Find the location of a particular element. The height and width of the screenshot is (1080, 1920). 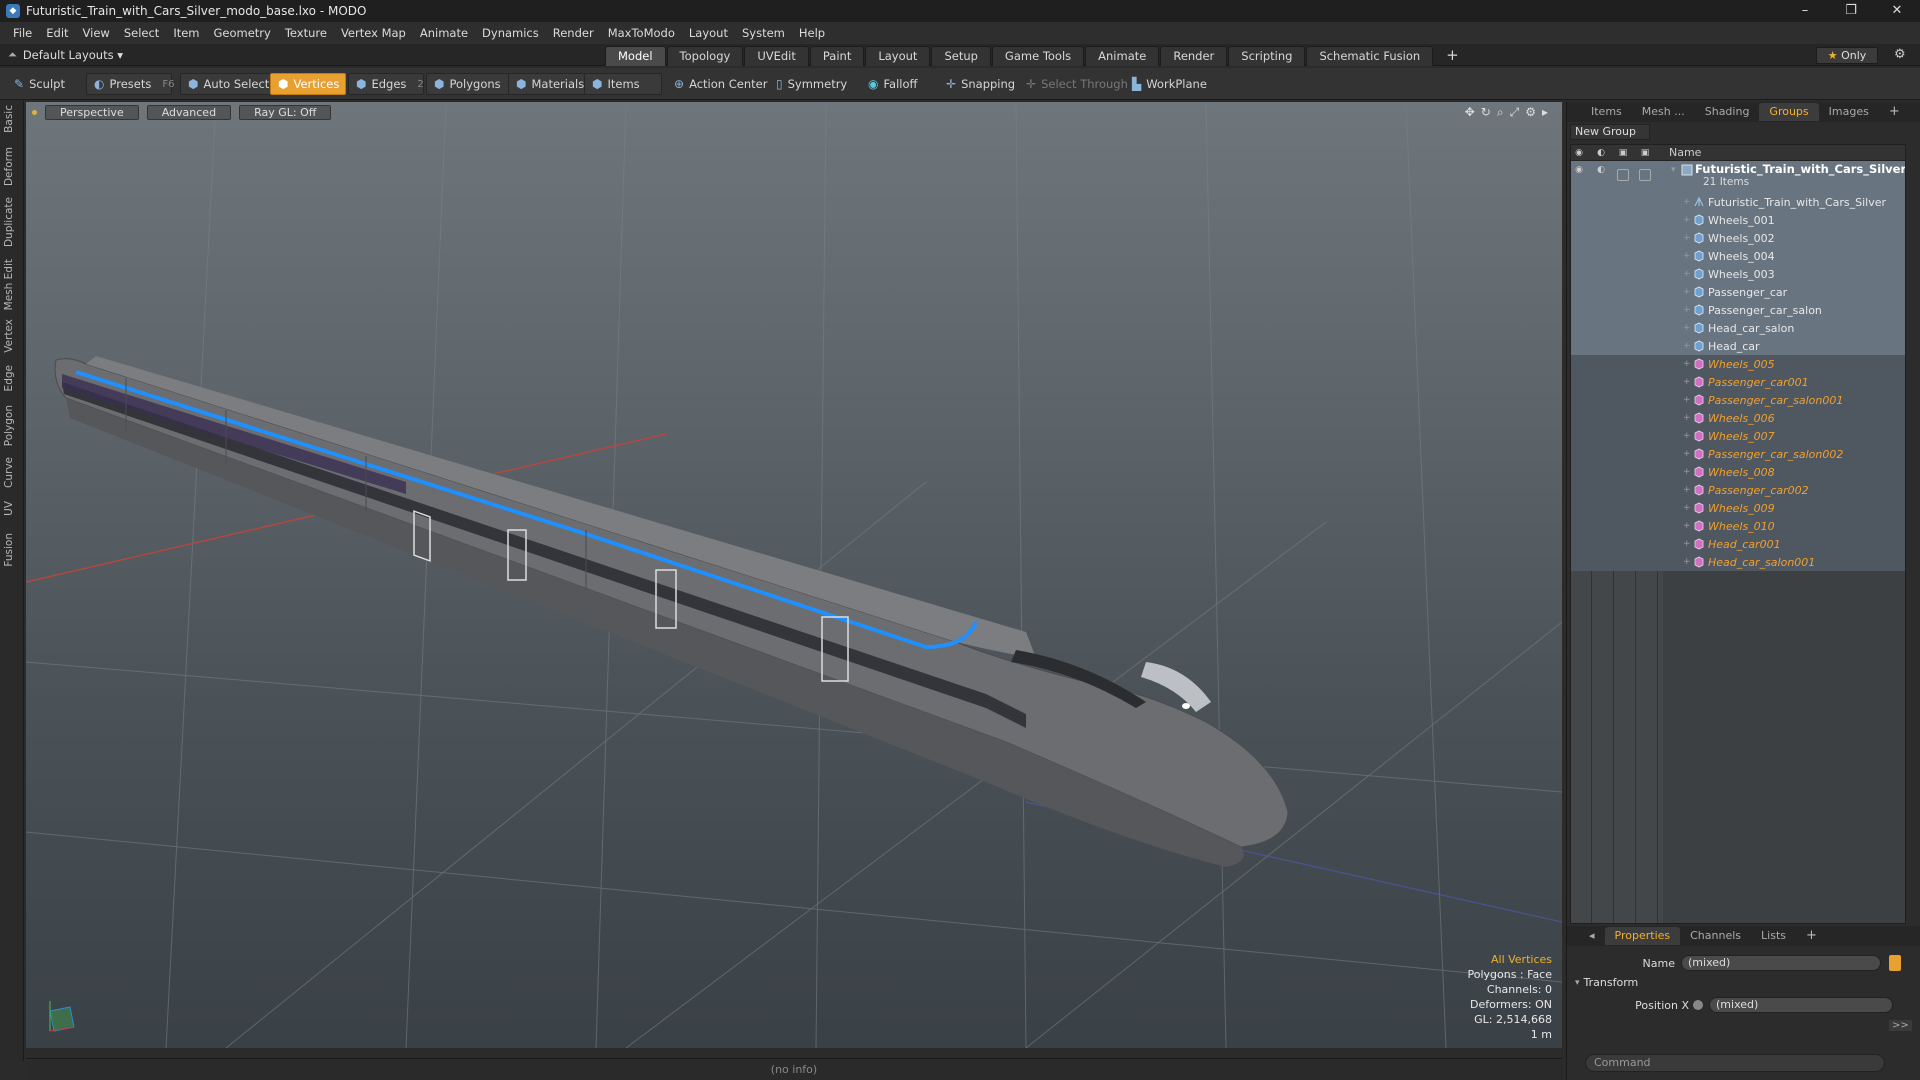

keyframe-icon is located at coordinates (1698, 1005).